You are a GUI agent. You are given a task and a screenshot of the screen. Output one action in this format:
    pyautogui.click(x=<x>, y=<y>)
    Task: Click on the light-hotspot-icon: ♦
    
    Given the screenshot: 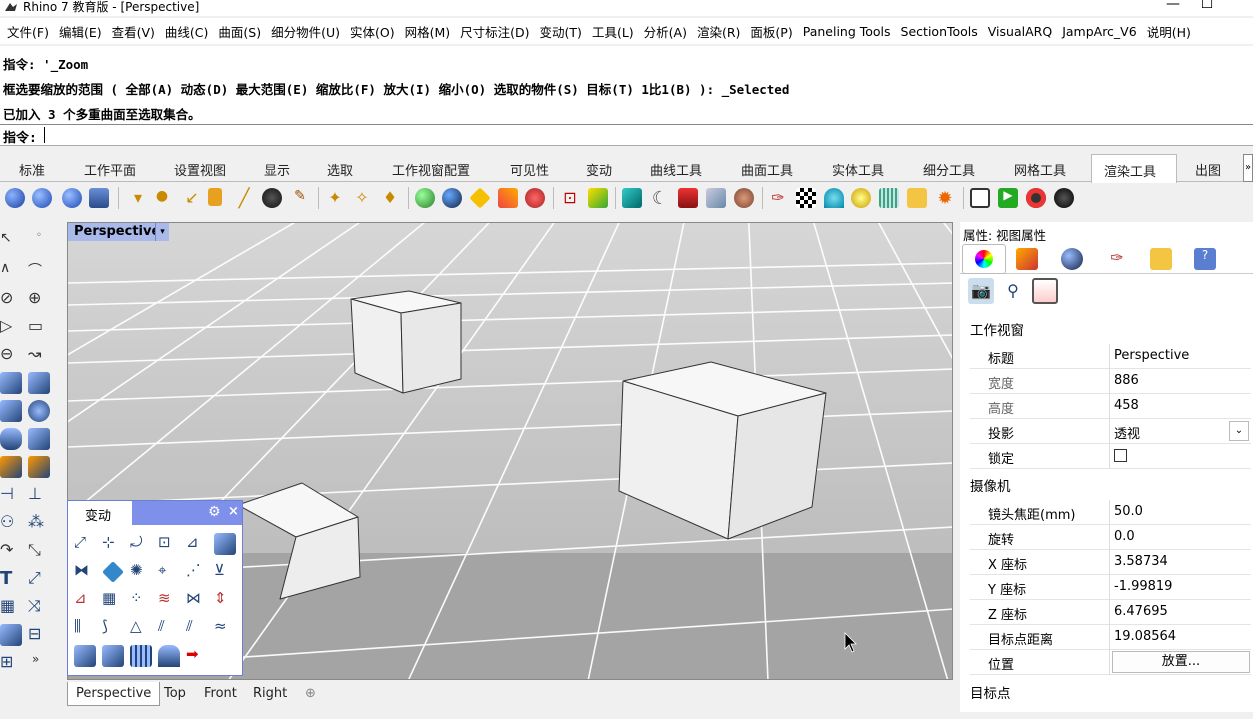 What is the action you would take?
    pyautogui.click(x=390, y=198)
    